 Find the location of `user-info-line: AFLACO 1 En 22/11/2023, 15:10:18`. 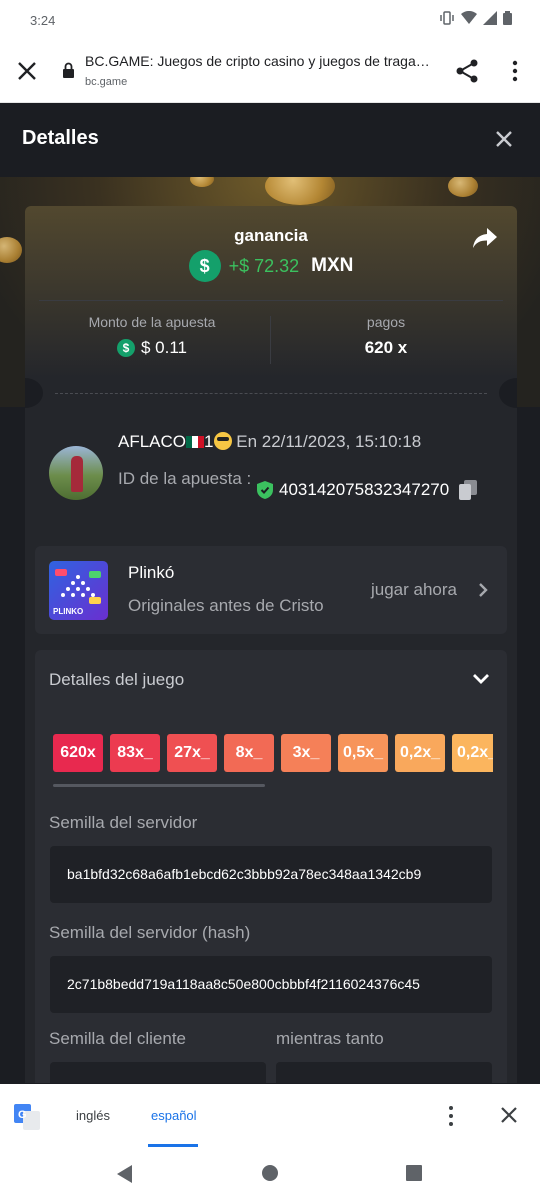

user-info-line: AFLACO 1 En 22/11/2023, 15:10:18 is located at coordinates (269, 442).